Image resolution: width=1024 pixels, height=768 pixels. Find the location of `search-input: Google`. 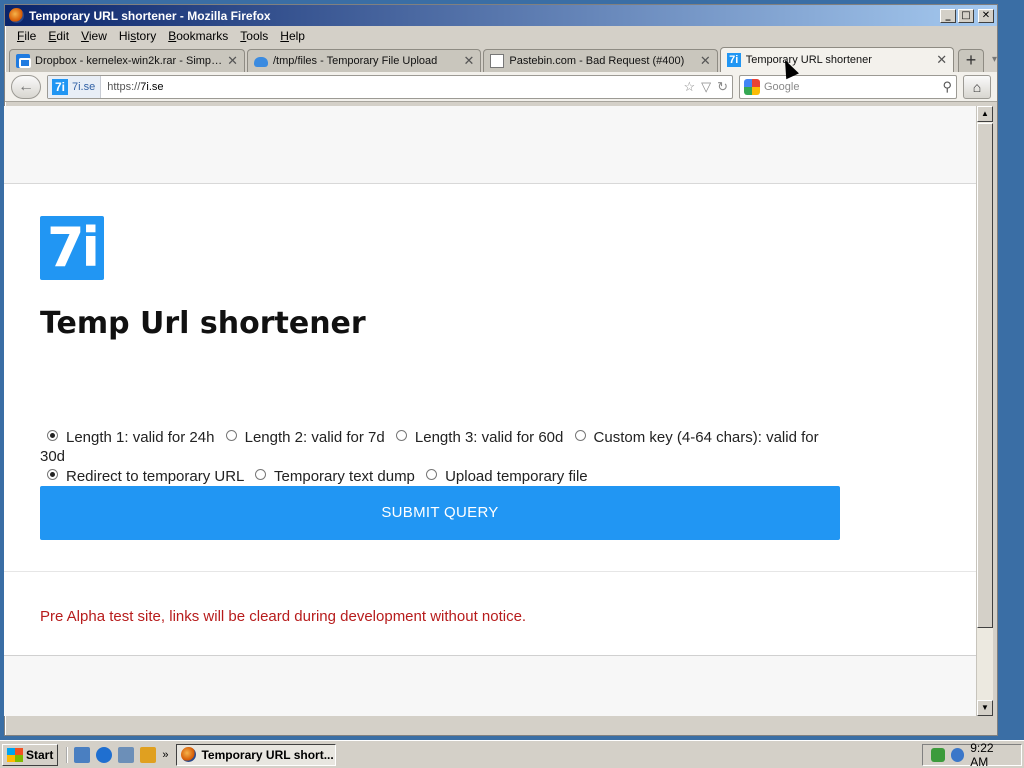

search-input: Google is located at coordinates (851, 87).